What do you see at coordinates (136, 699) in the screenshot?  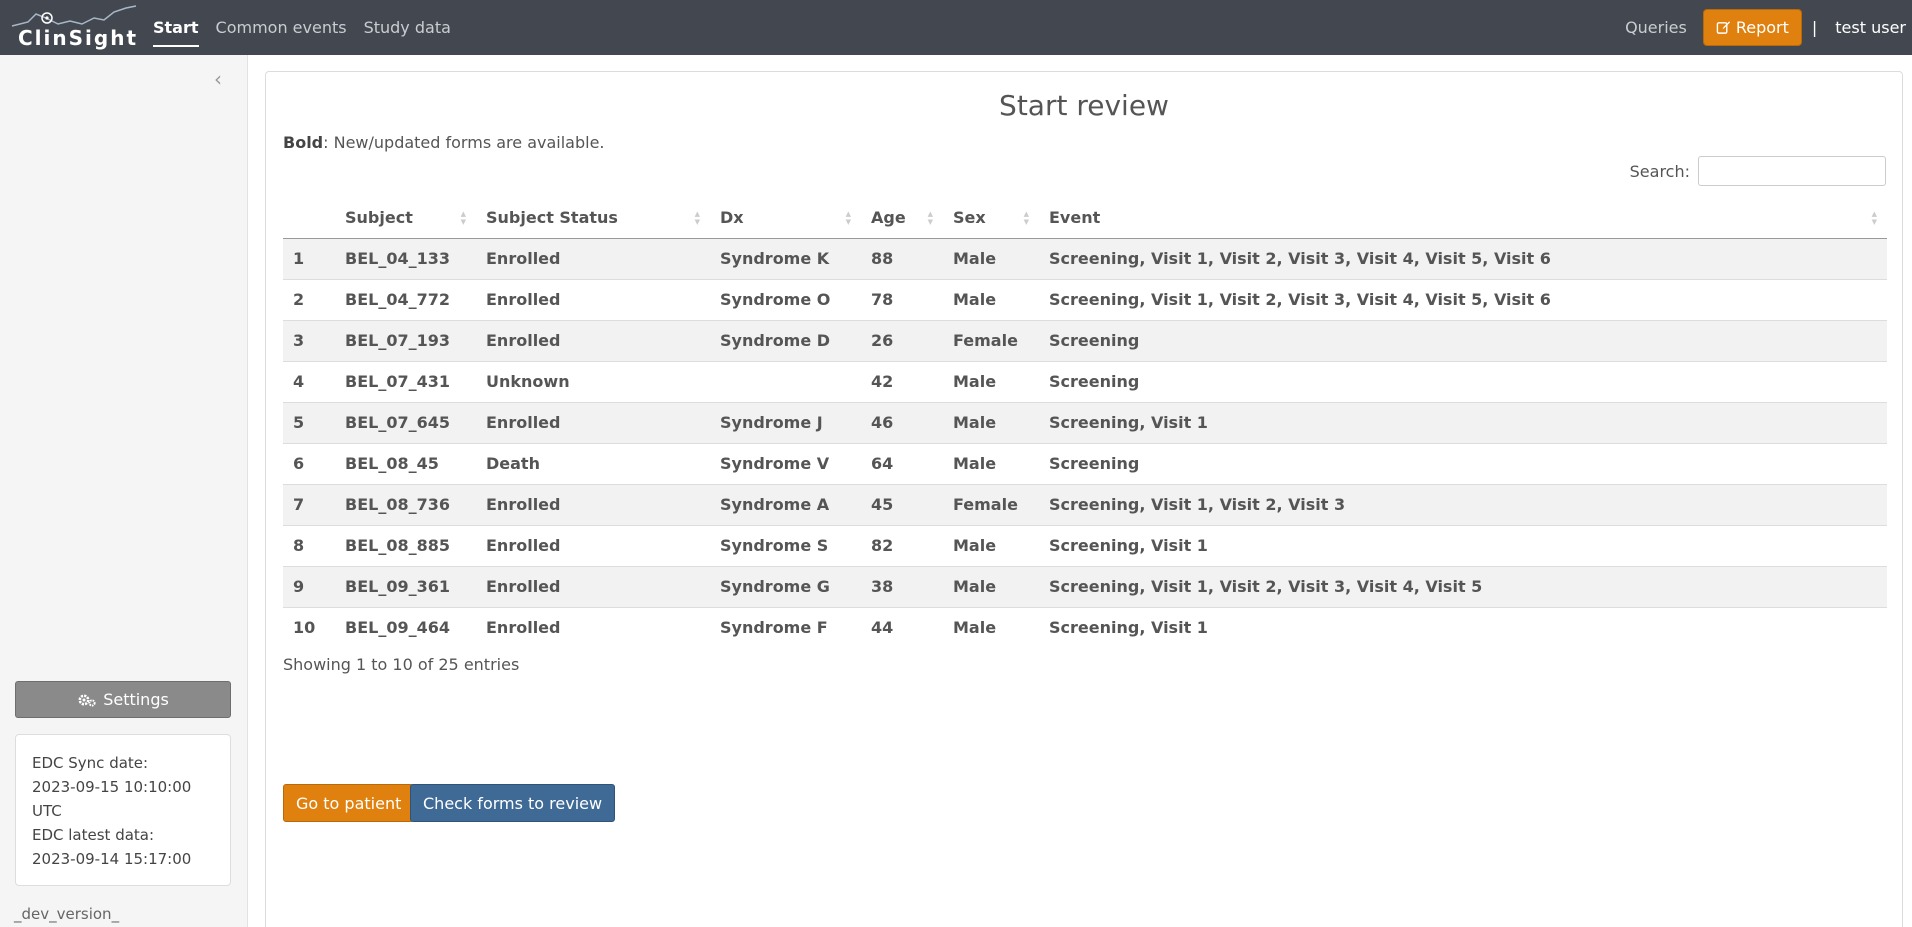 I see `settings-label: Settings` at bounding box center [136, 699].